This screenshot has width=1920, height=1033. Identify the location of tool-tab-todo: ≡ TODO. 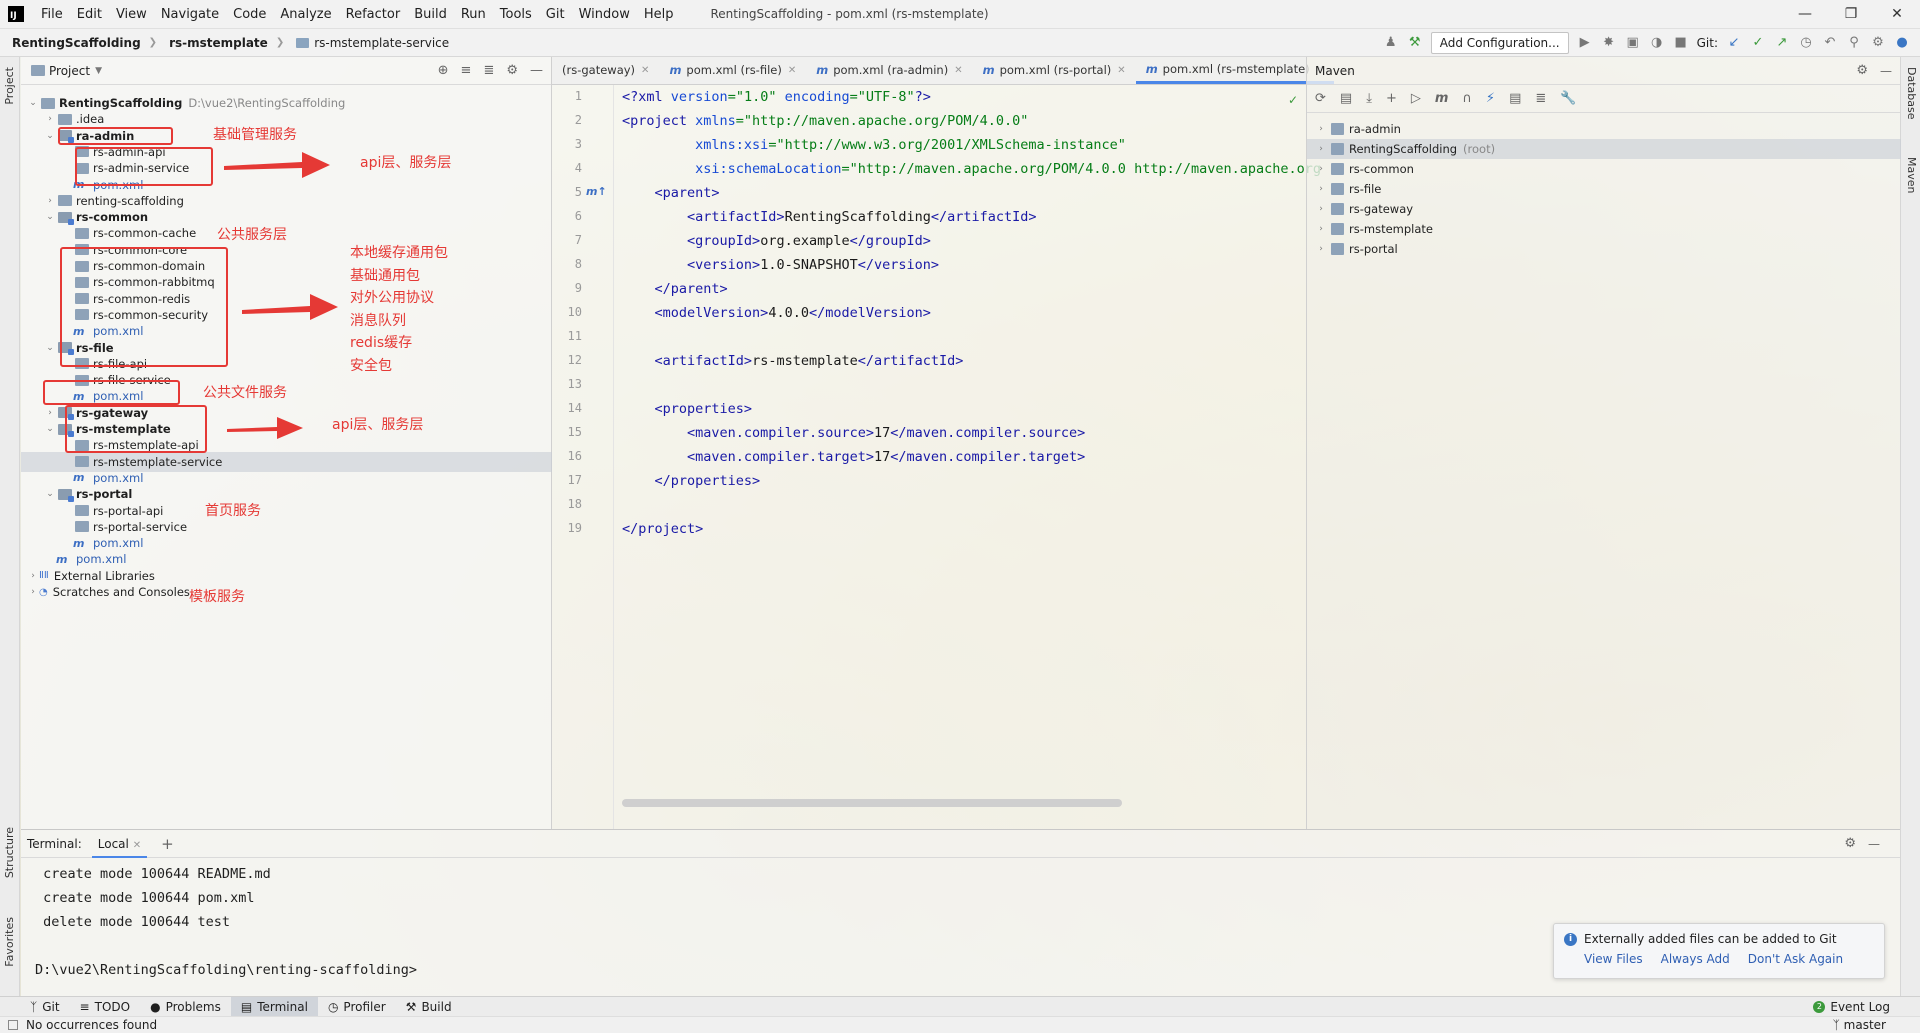
(105, 1007).